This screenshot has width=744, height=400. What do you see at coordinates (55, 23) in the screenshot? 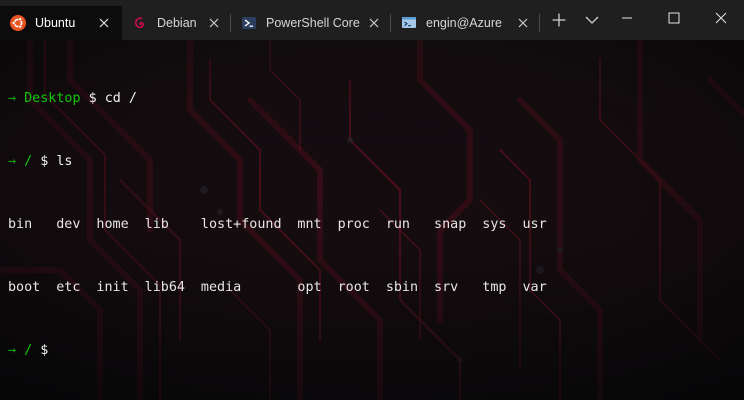
I see `tab-label: Ubuntu` at bounding box center [55, 23].